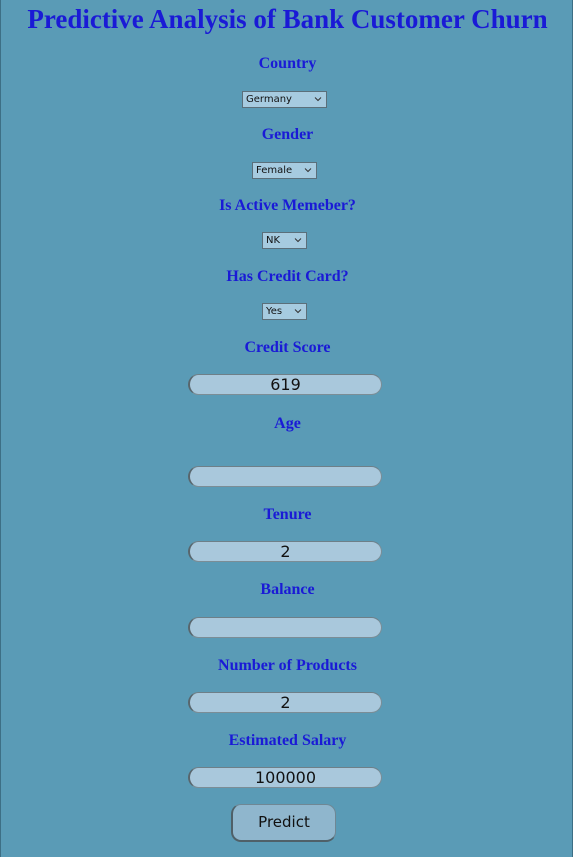  I want to click on predict-button: Predict, so click(283, 823).